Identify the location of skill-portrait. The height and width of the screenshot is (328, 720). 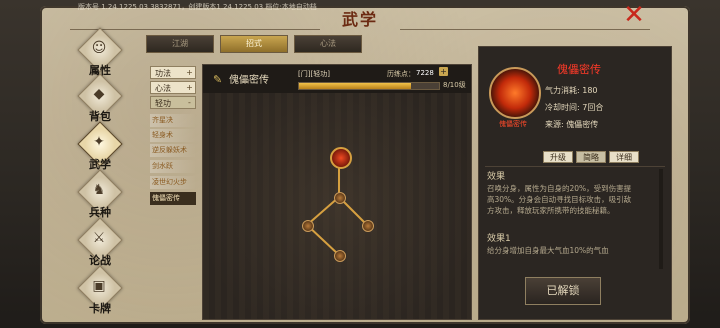
(515, 93).